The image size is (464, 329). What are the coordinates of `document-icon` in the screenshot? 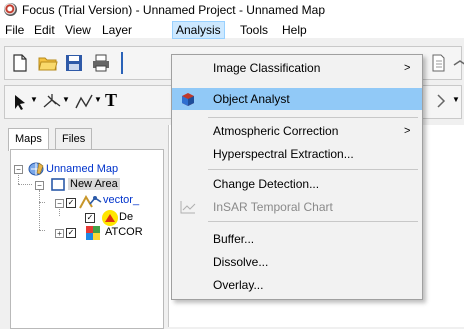 It's located at (438, 63).